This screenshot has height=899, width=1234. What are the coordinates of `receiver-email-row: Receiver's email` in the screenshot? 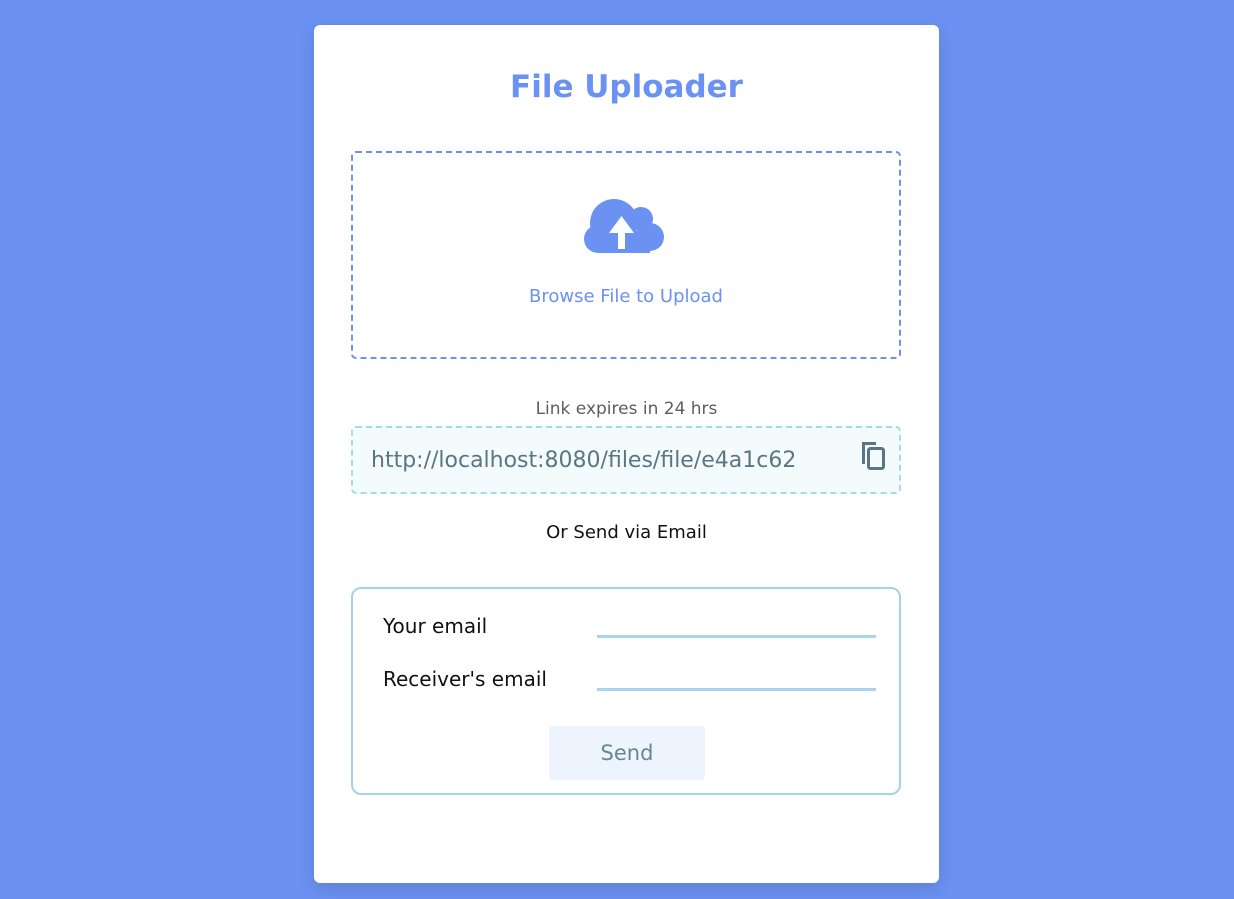 It's located at (630, 679).